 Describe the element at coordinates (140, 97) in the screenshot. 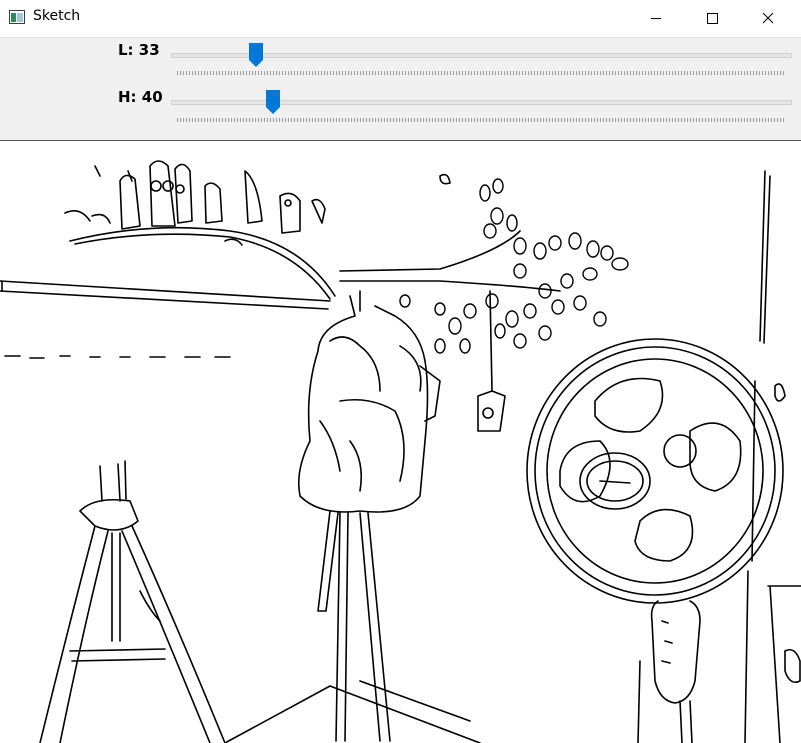

I see `high-threshold-label: H: 40` at that location.